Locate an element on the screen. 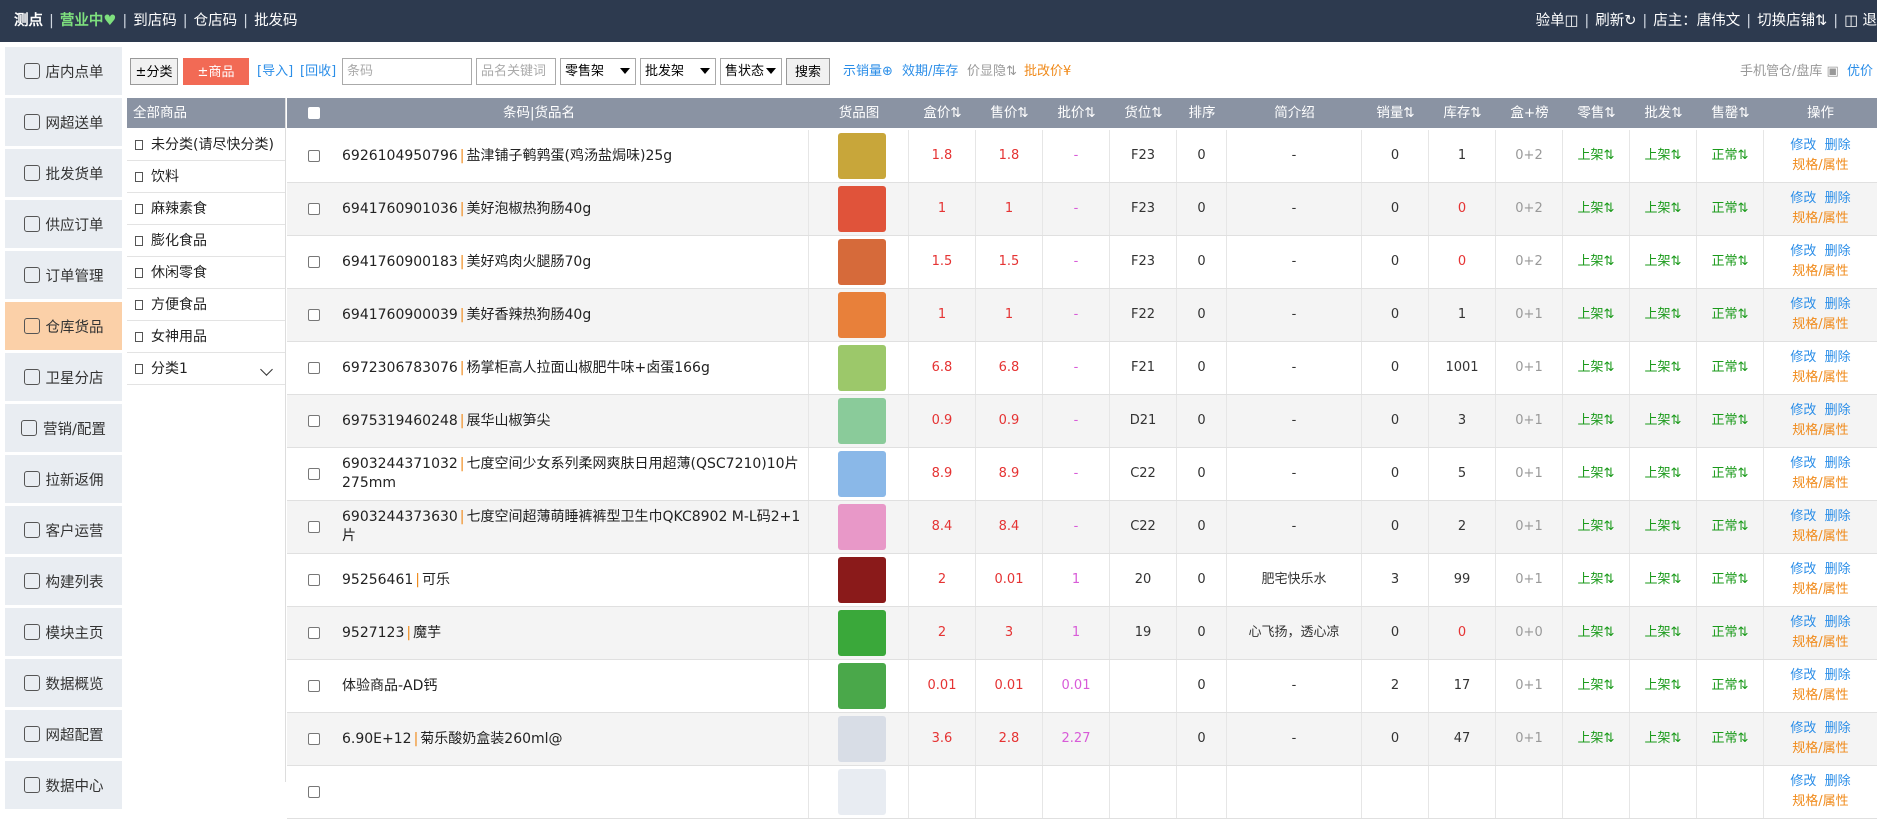 The width and height of the screenshot is (1877, 819). retail-toggle is located at coordinates (1596, 792).